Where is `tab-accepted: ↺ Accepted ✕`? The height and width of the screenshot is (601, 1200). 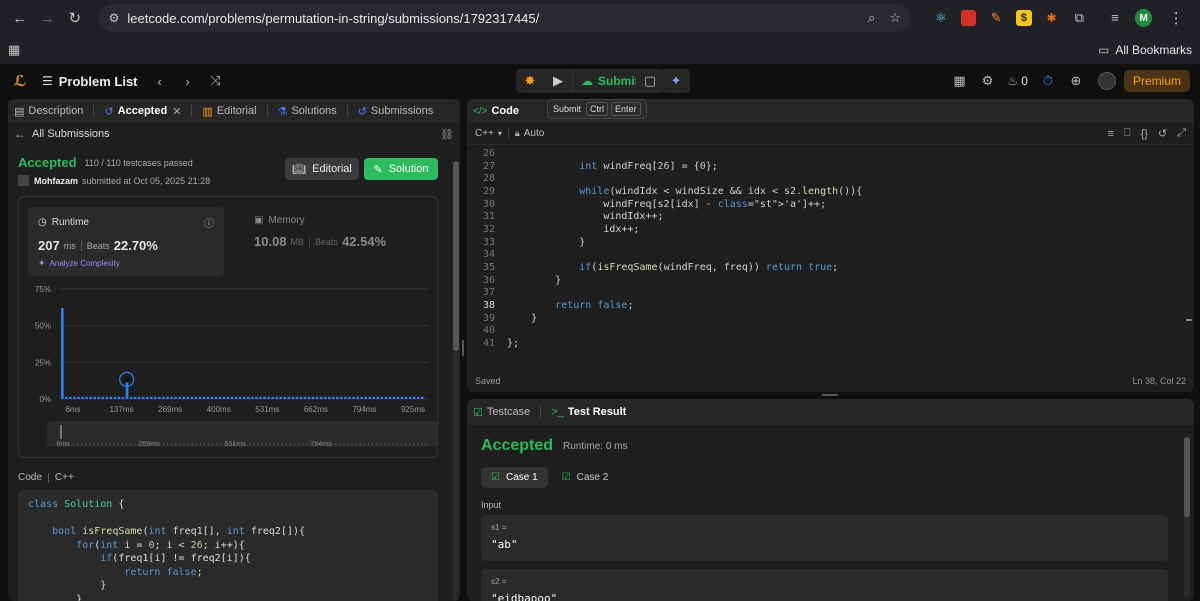
tab-accepted: ↺ Accepted ✕ is located at coordinates (142, 111).